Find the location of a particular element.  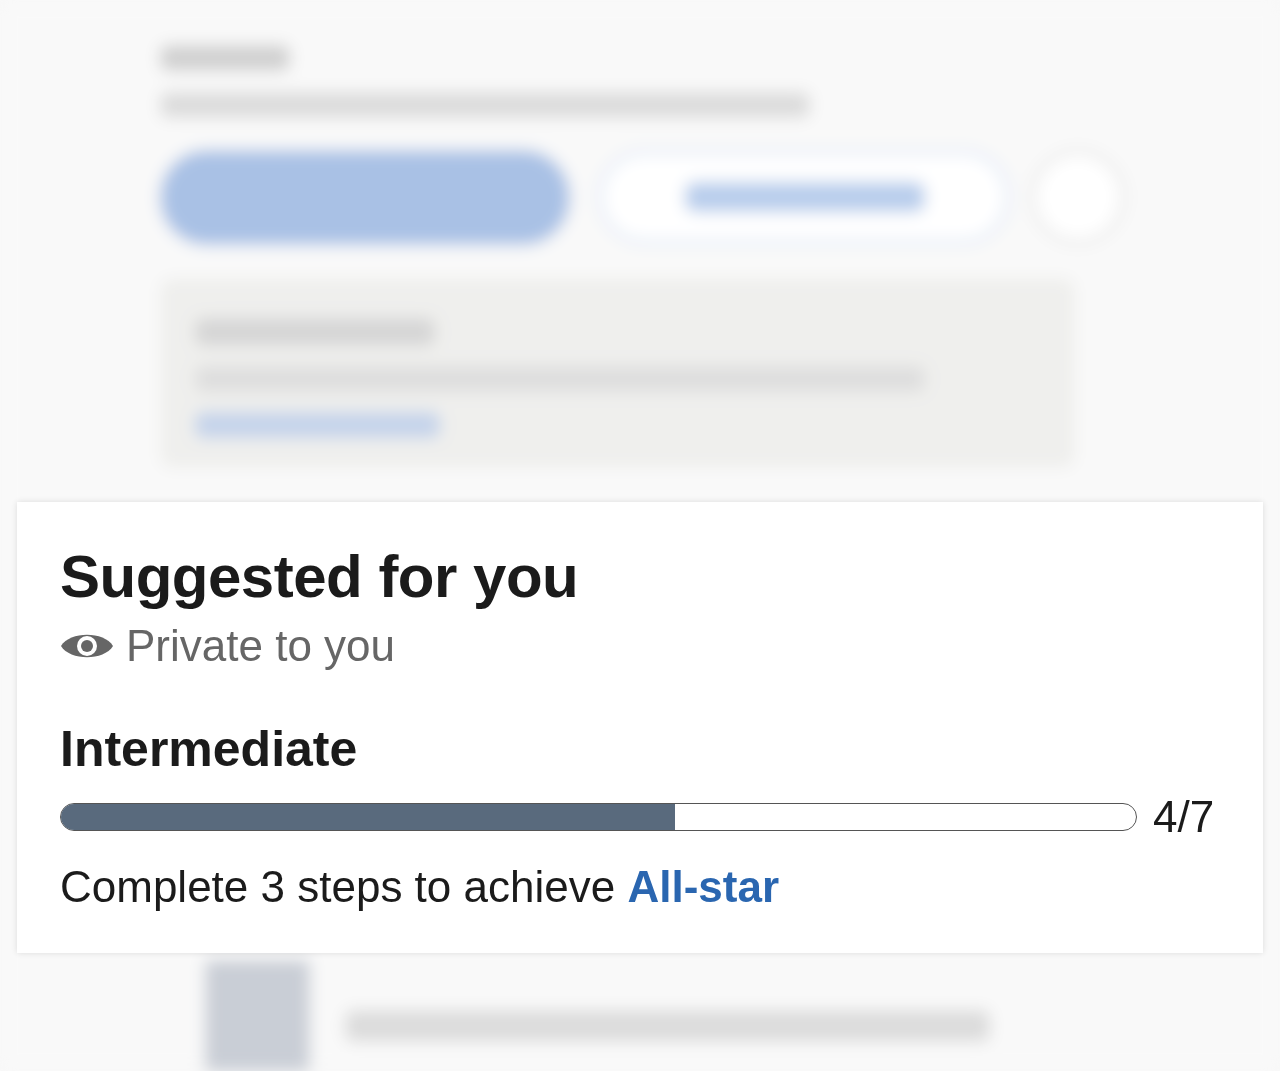

visibility-label: Private to you is located at coordinates (261, 646).